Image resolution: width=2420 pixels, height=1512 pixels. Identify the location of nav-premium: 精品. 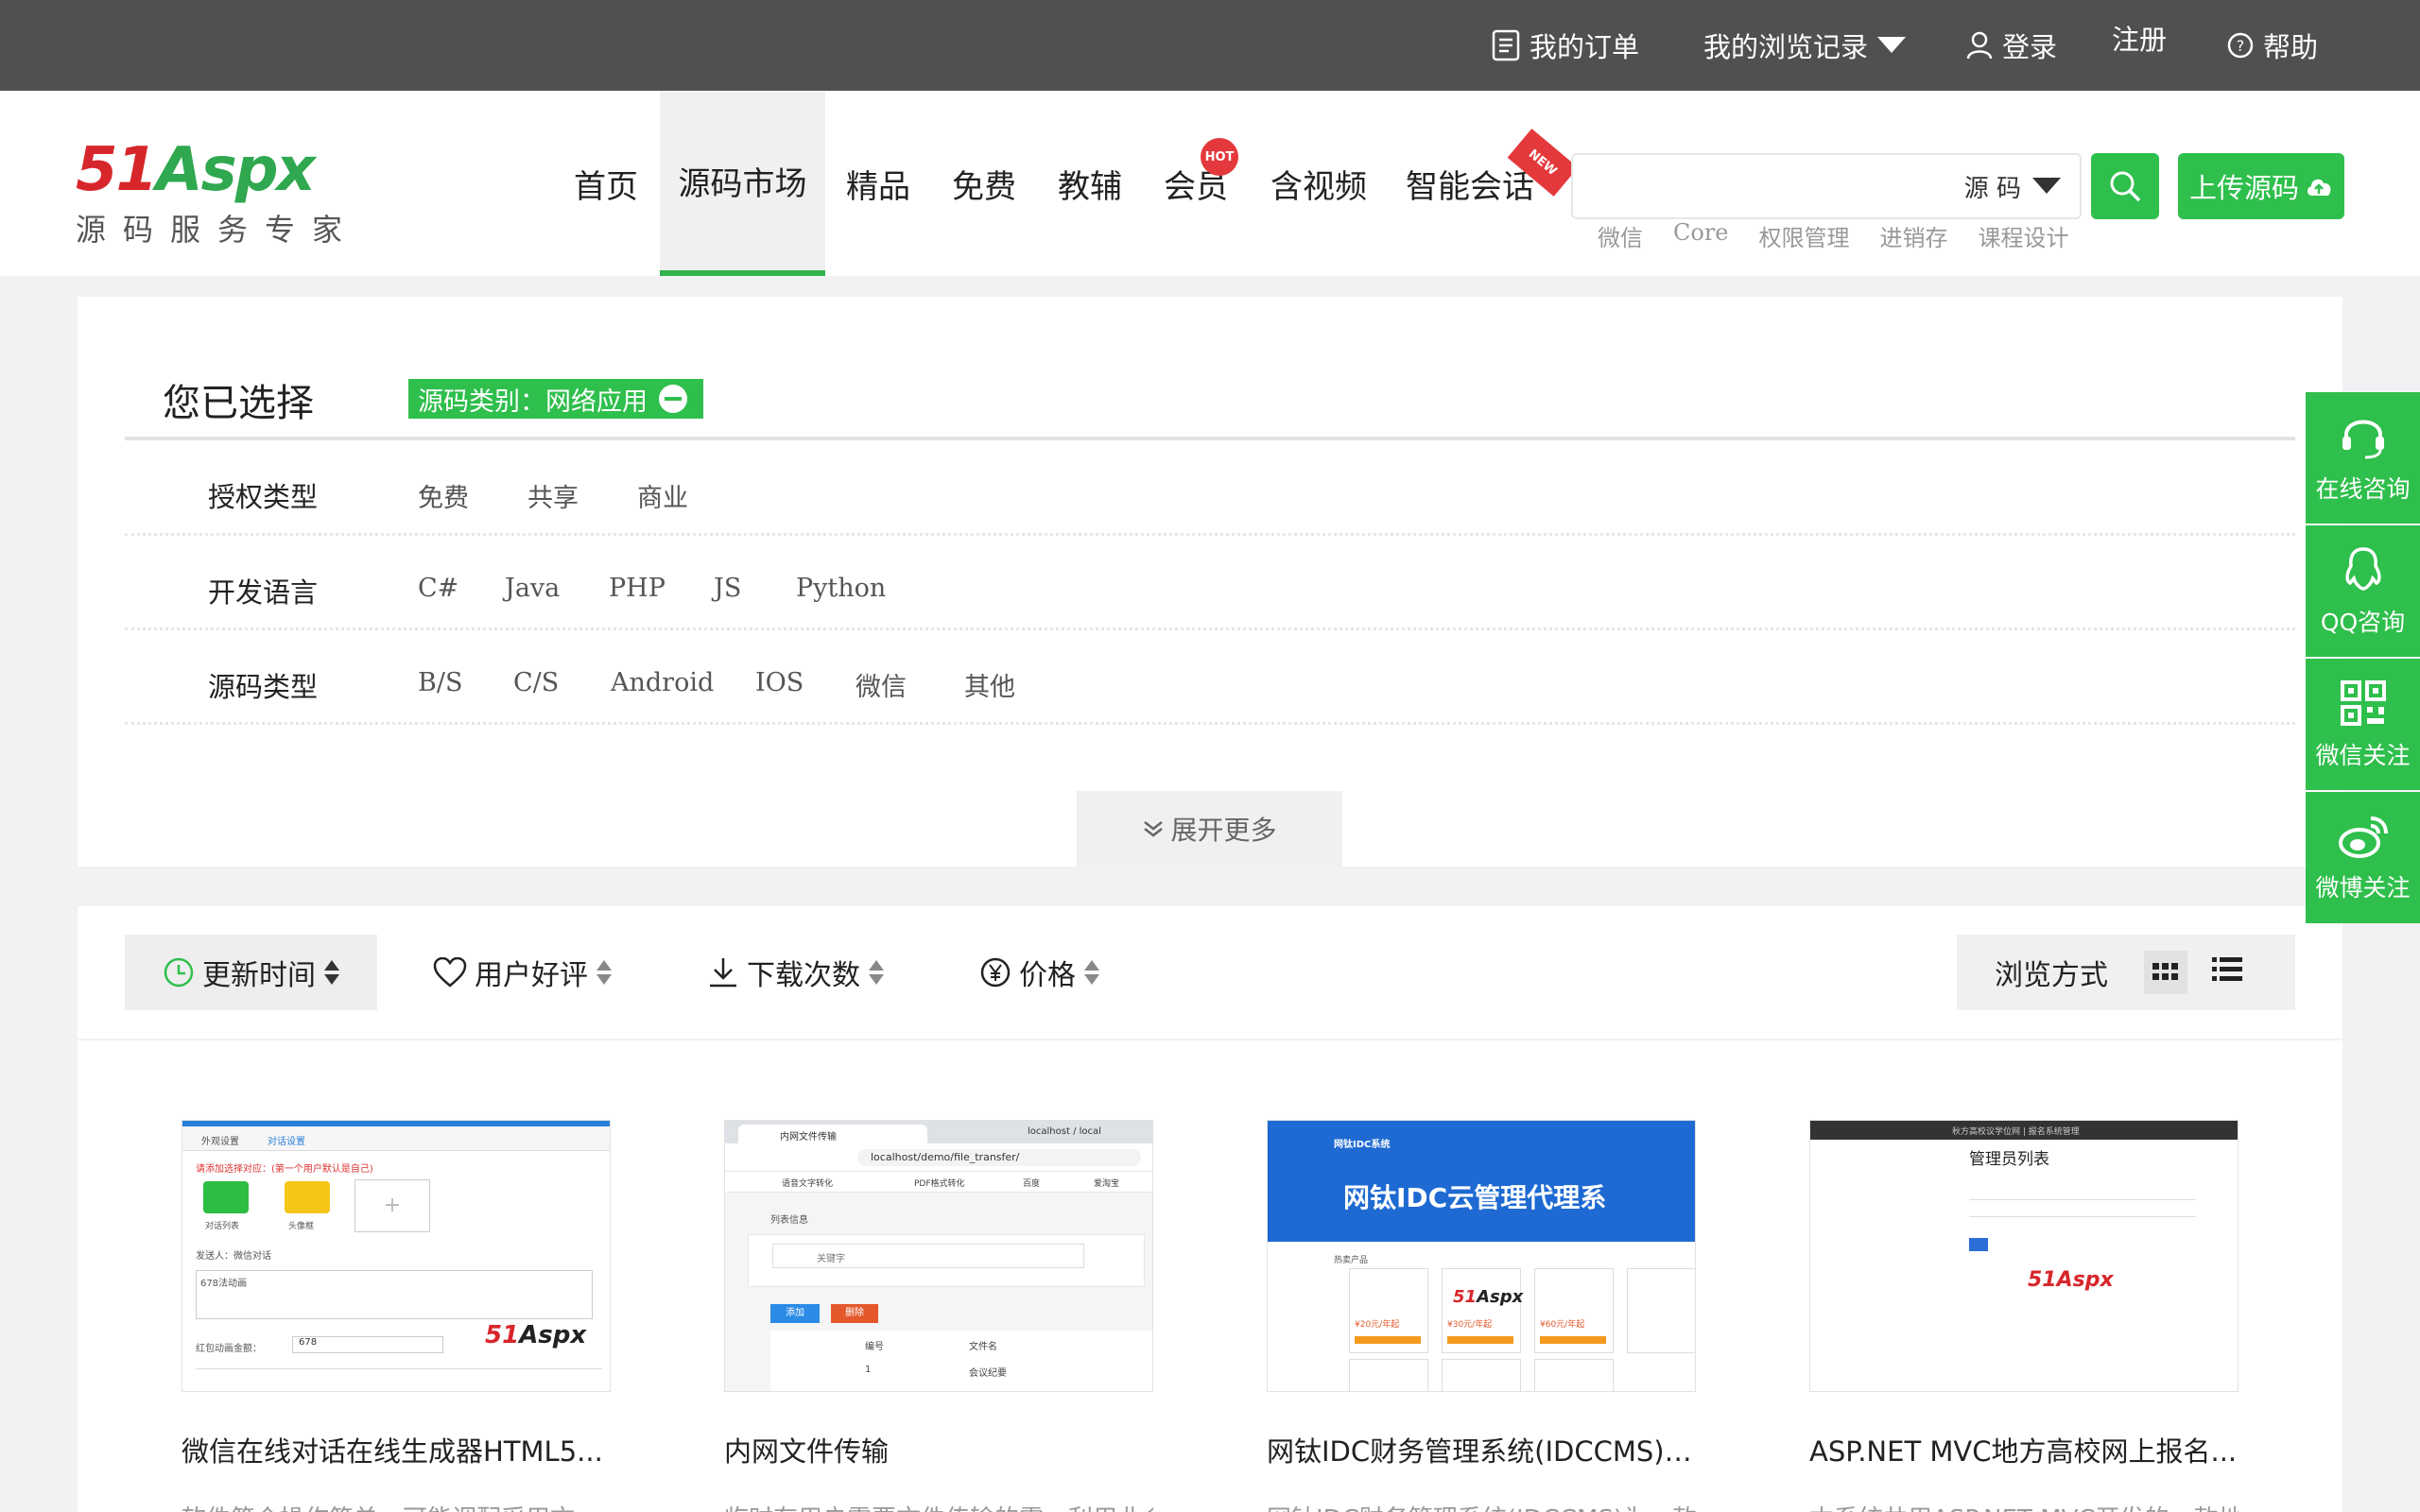
(878, 183).